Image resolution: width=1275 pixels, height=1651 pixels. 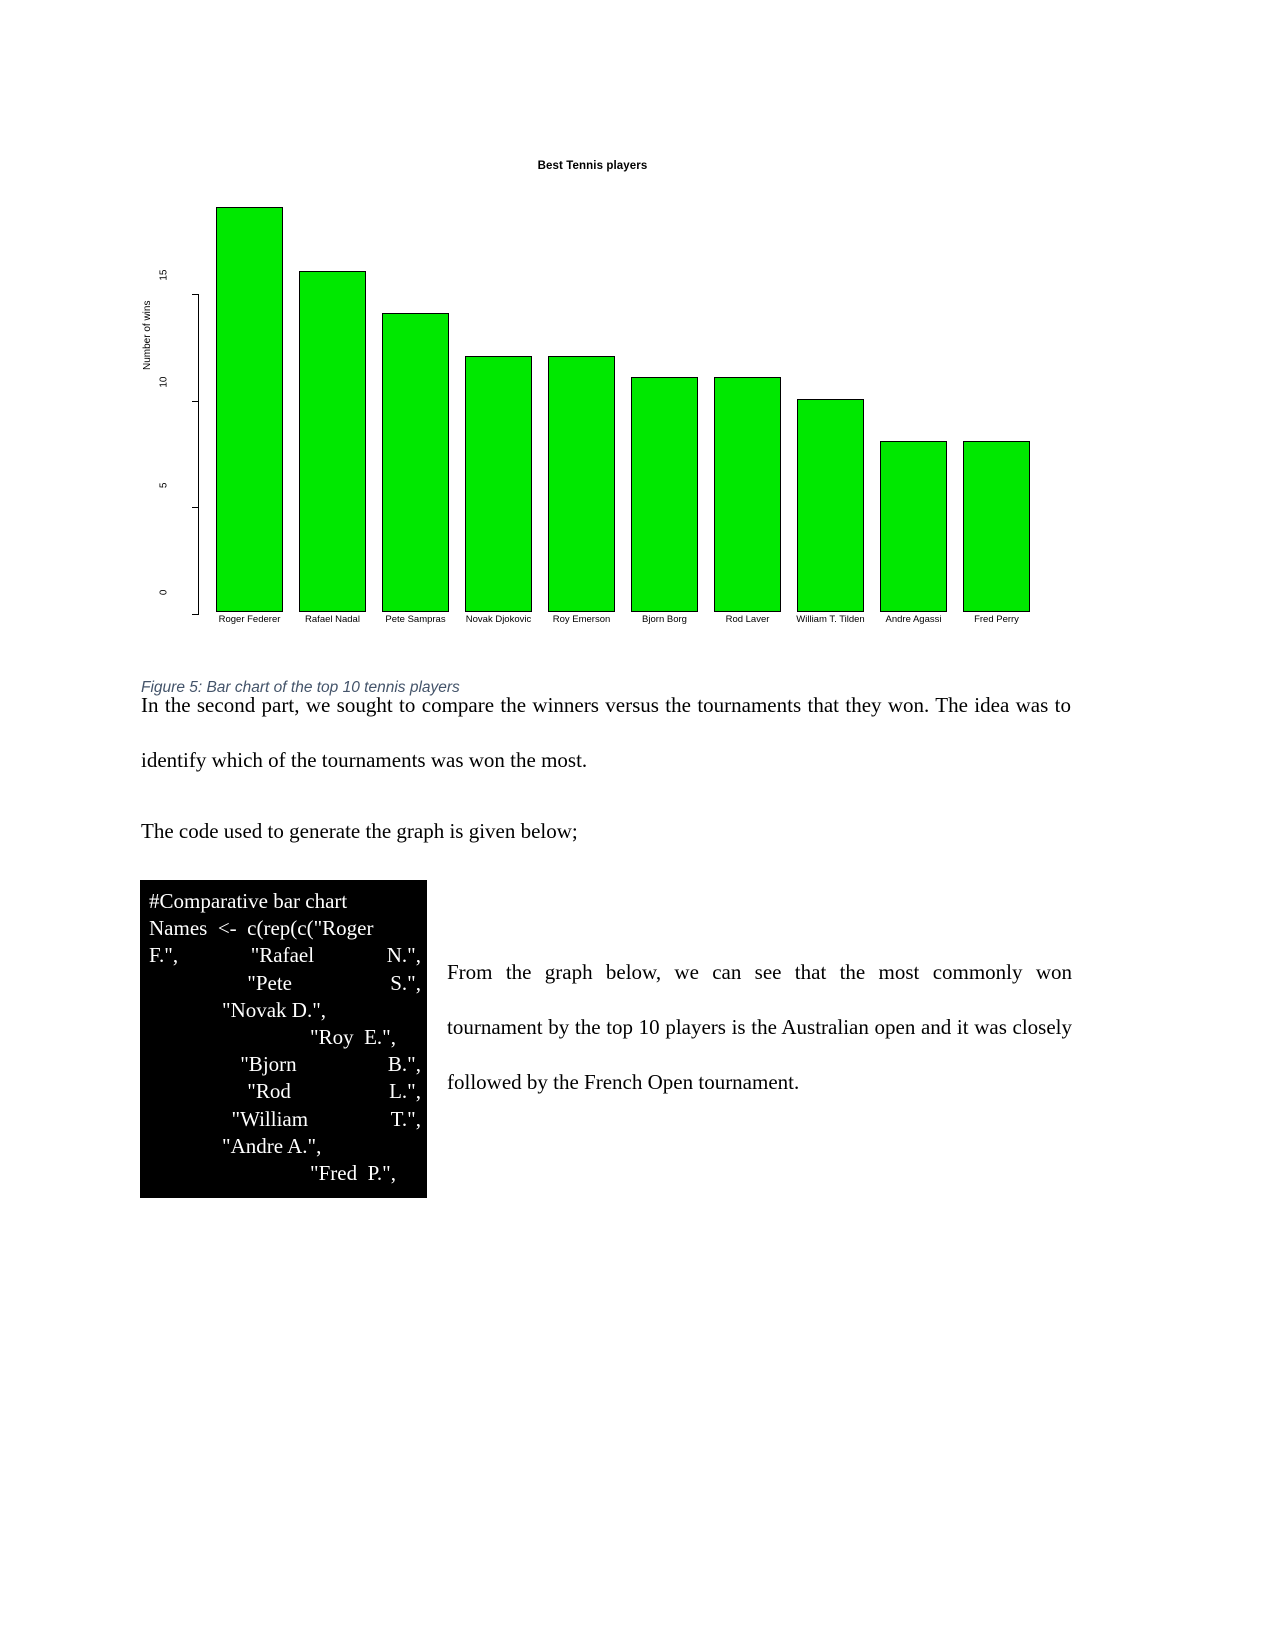 What do you see at coordinates (274, 1009) in the screenshot?
I see `code-line: "Novak D.",` at bounding box center [274, 1009].